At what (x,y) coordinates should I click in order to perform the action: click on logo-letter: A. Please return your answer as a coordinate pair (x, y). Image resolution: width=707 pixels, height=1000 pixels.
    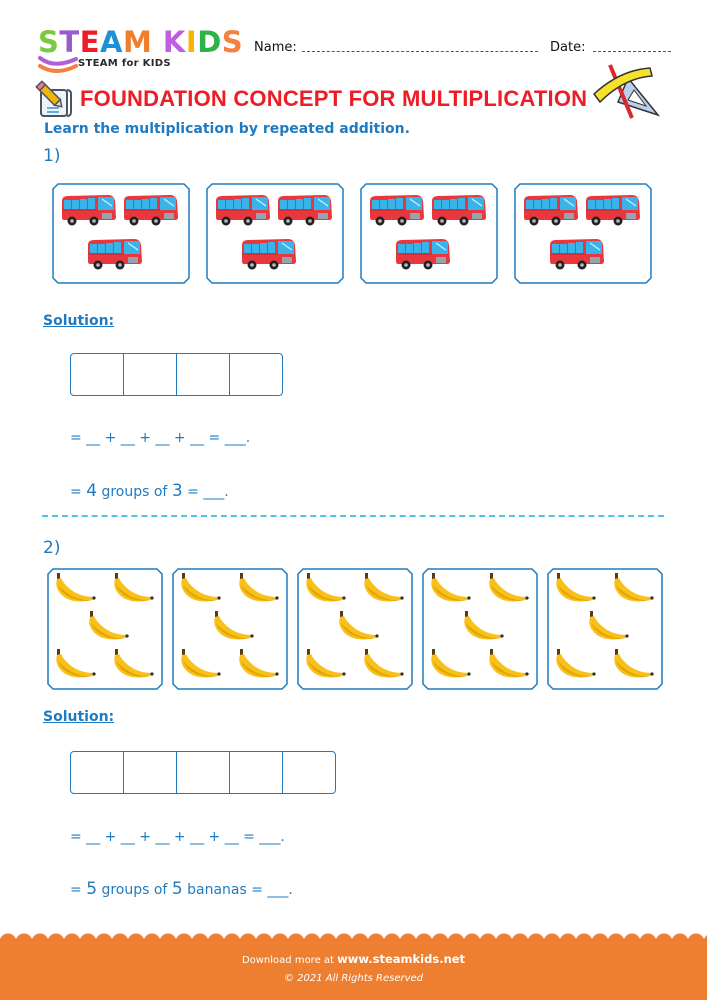
    Looking at the image, I should click on (111, 42).